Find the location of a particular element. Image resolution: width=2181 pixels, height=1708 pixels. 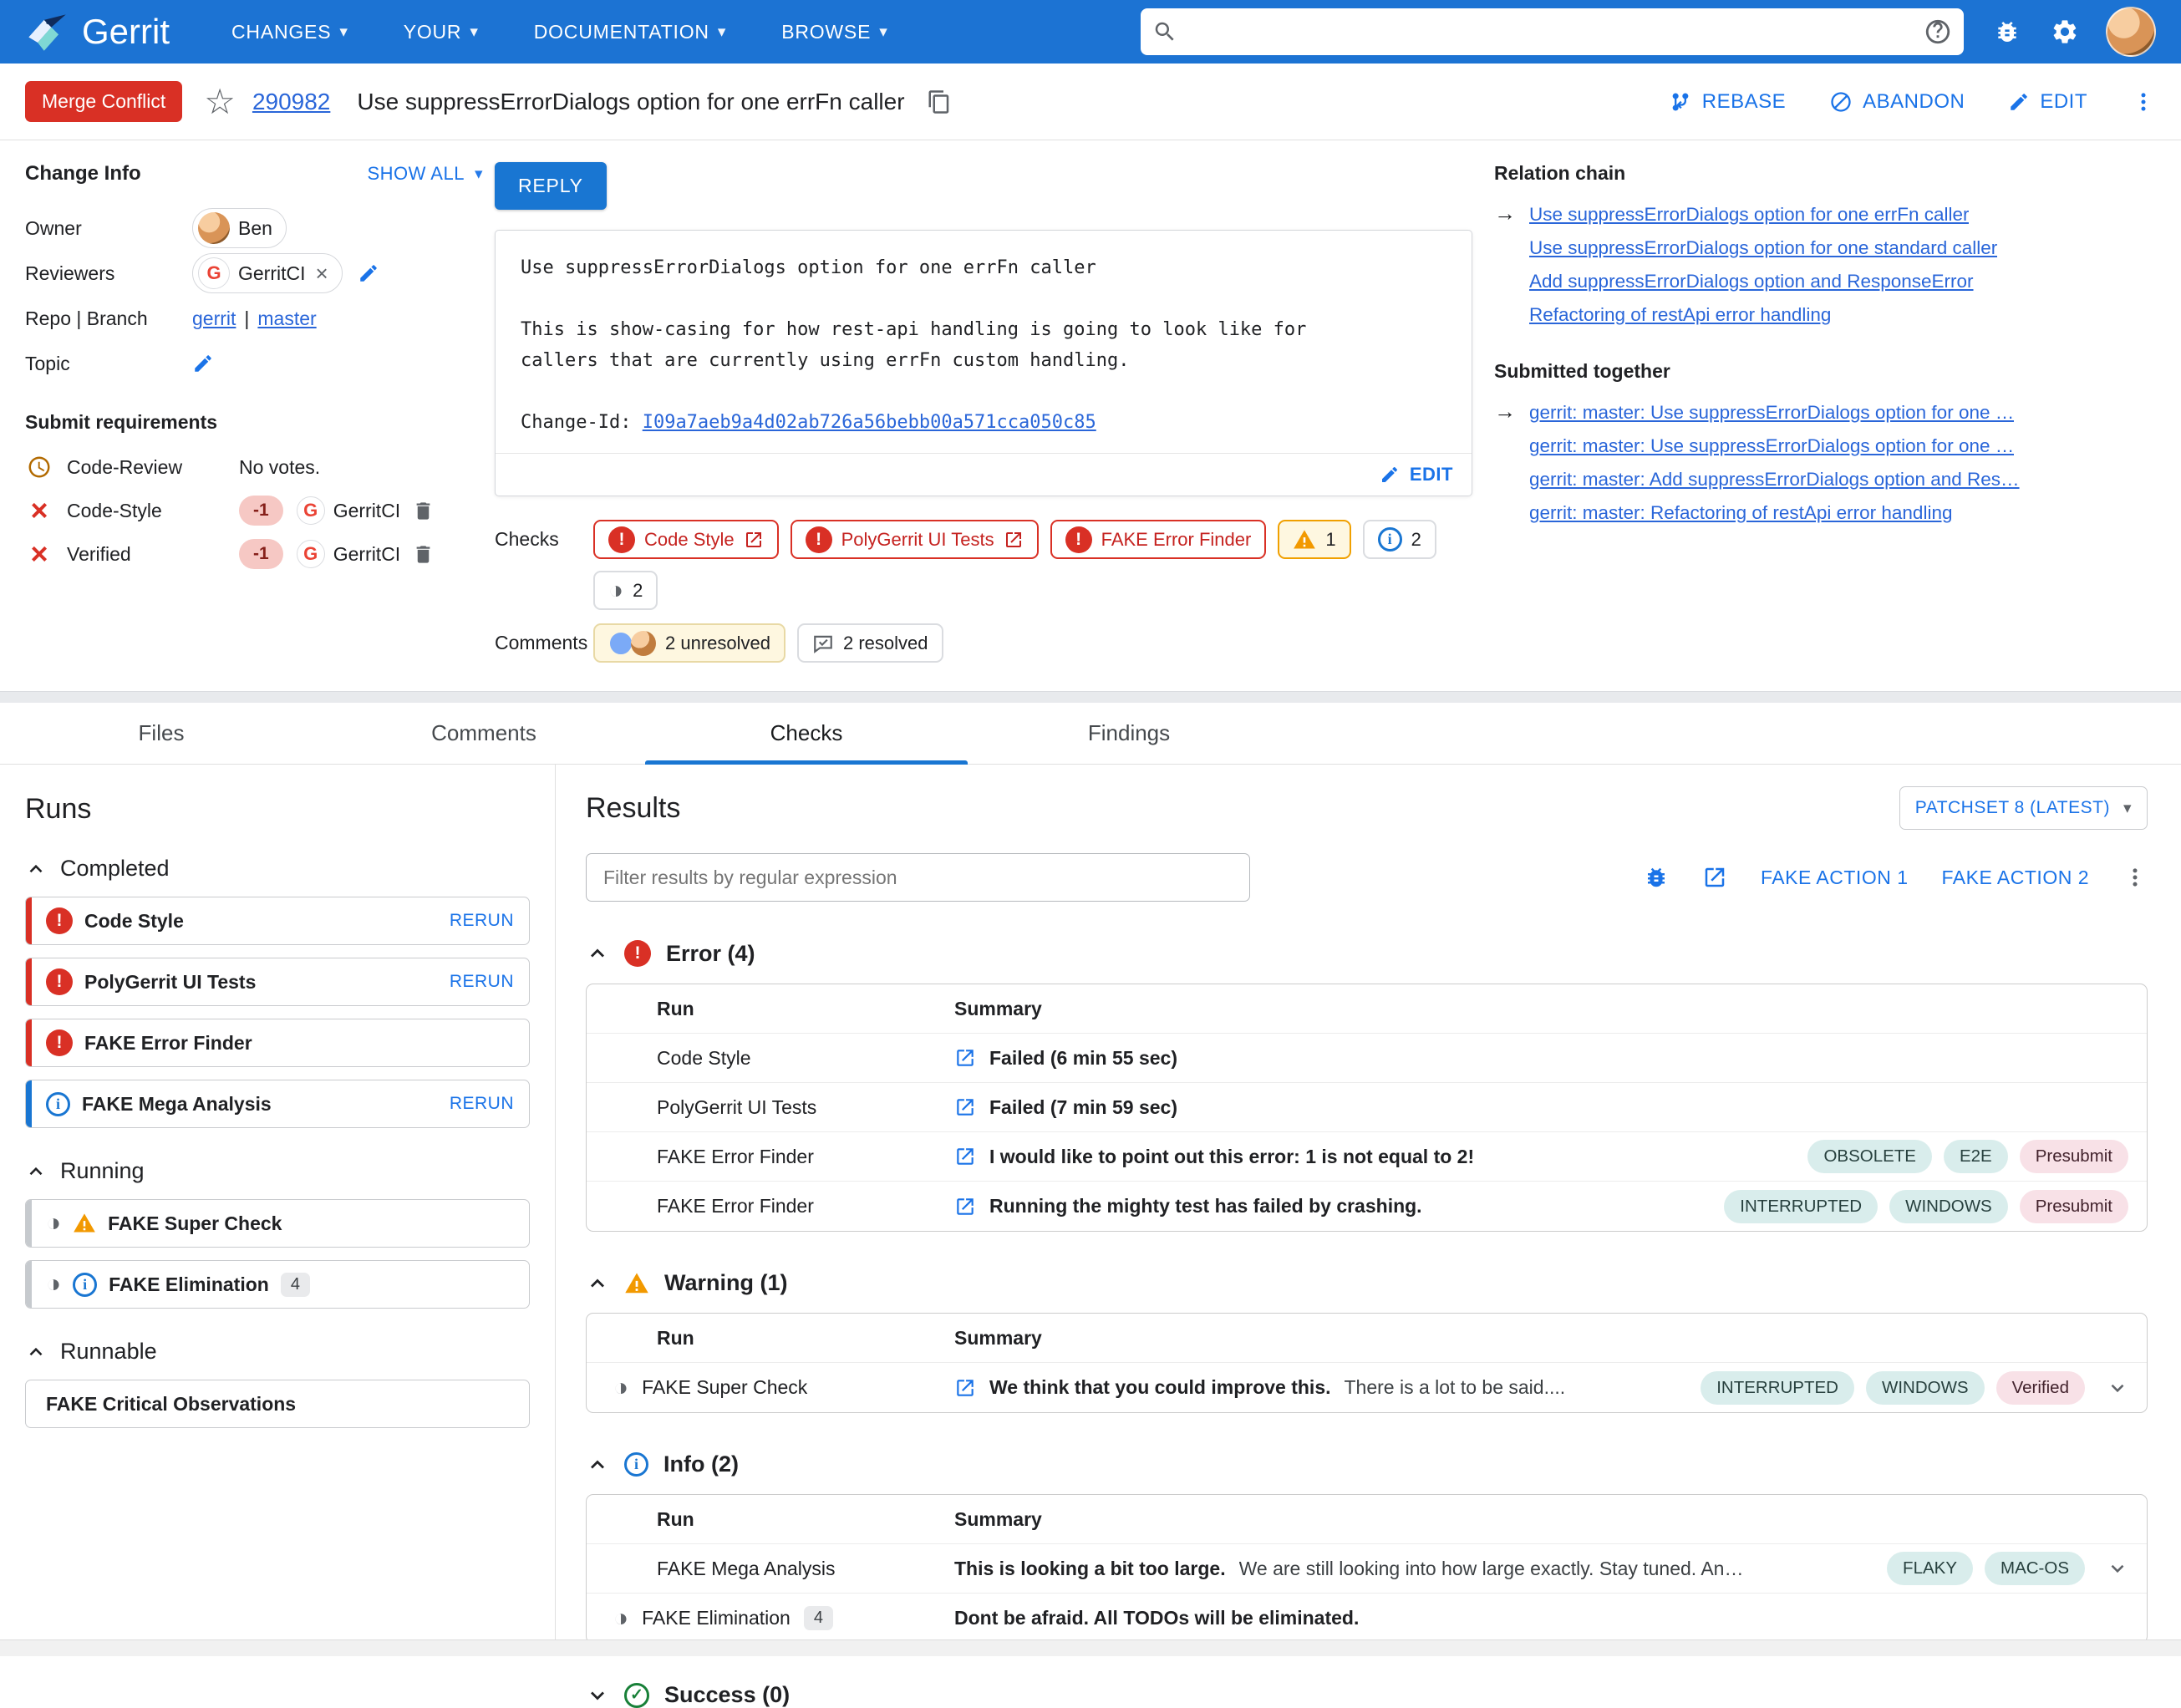

branch-link: master is located at coordinates (286, 319).